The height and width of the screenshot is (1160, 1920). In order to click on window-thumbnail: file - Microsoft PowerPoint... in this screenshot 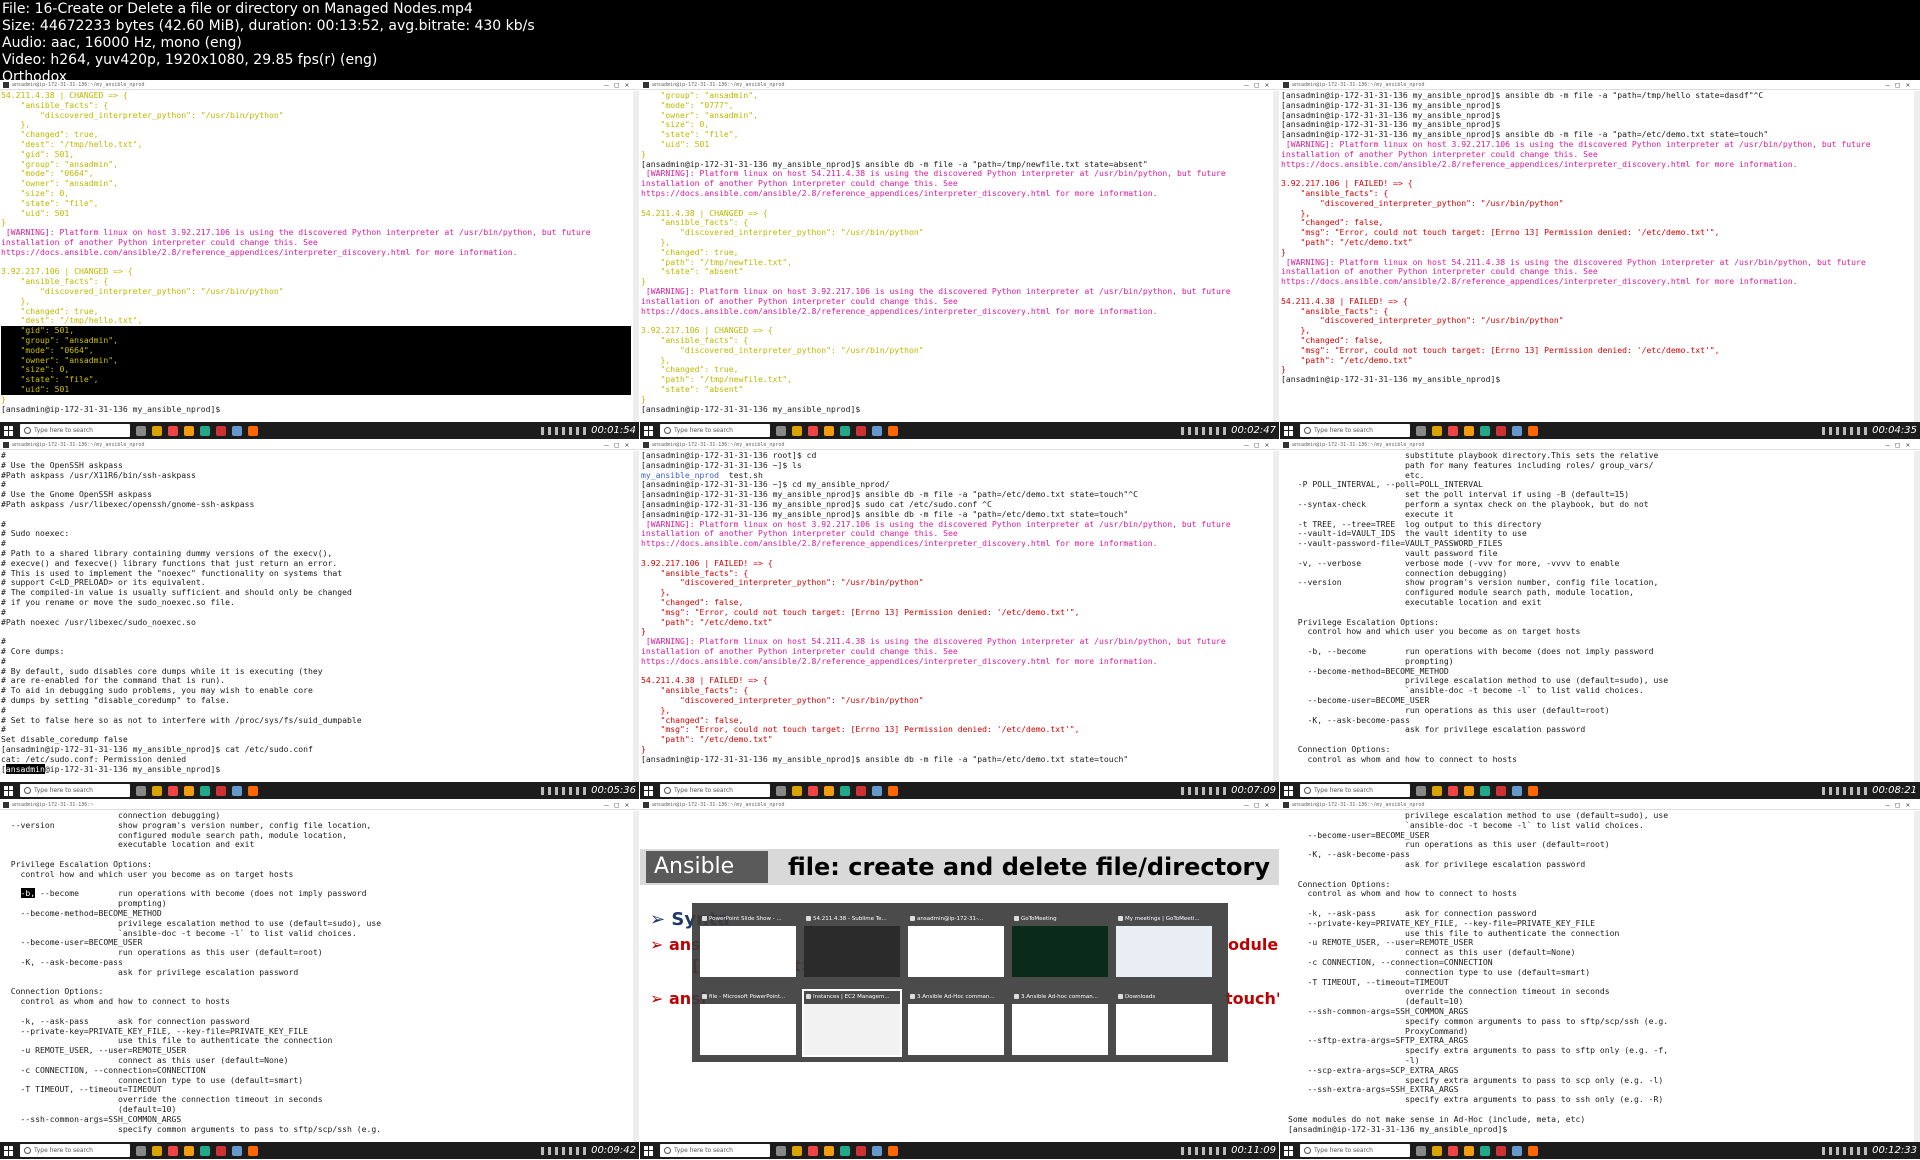, I will do `click(748, 1023)`.